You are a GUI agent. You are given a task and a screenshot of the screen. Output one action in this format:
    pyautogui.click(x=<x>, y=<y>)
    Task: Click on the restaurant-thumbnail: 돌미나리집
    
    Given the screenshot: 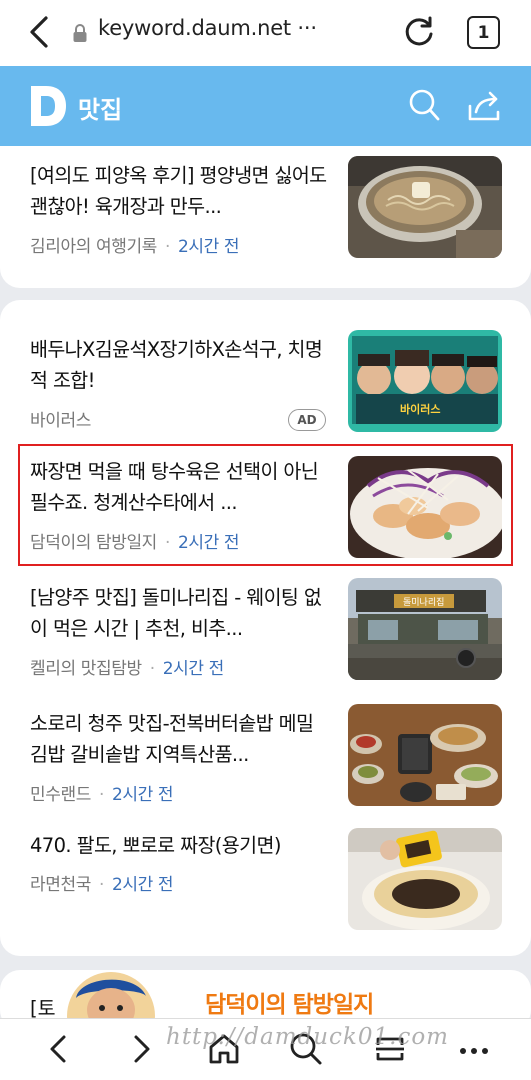 What is the action you would take?
    pyautogui.click(x=425, y=629)
    